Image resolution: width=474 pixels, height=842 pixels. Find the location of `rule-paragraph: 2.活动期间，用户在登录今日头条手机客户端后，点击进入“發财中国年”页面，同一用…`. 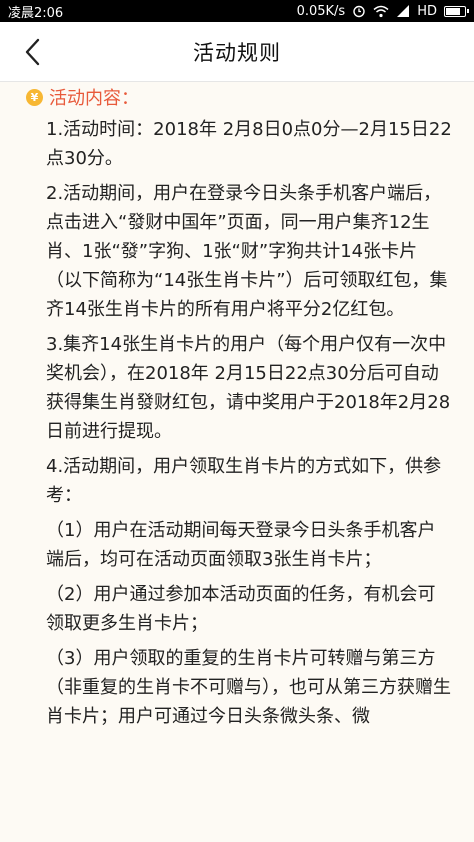

rule-paragraph: 2.活动期间，用户在登录今日头条手机客户端后，点击进入“發财中国年”页面，同一用… is located at coordinates (247, 251).